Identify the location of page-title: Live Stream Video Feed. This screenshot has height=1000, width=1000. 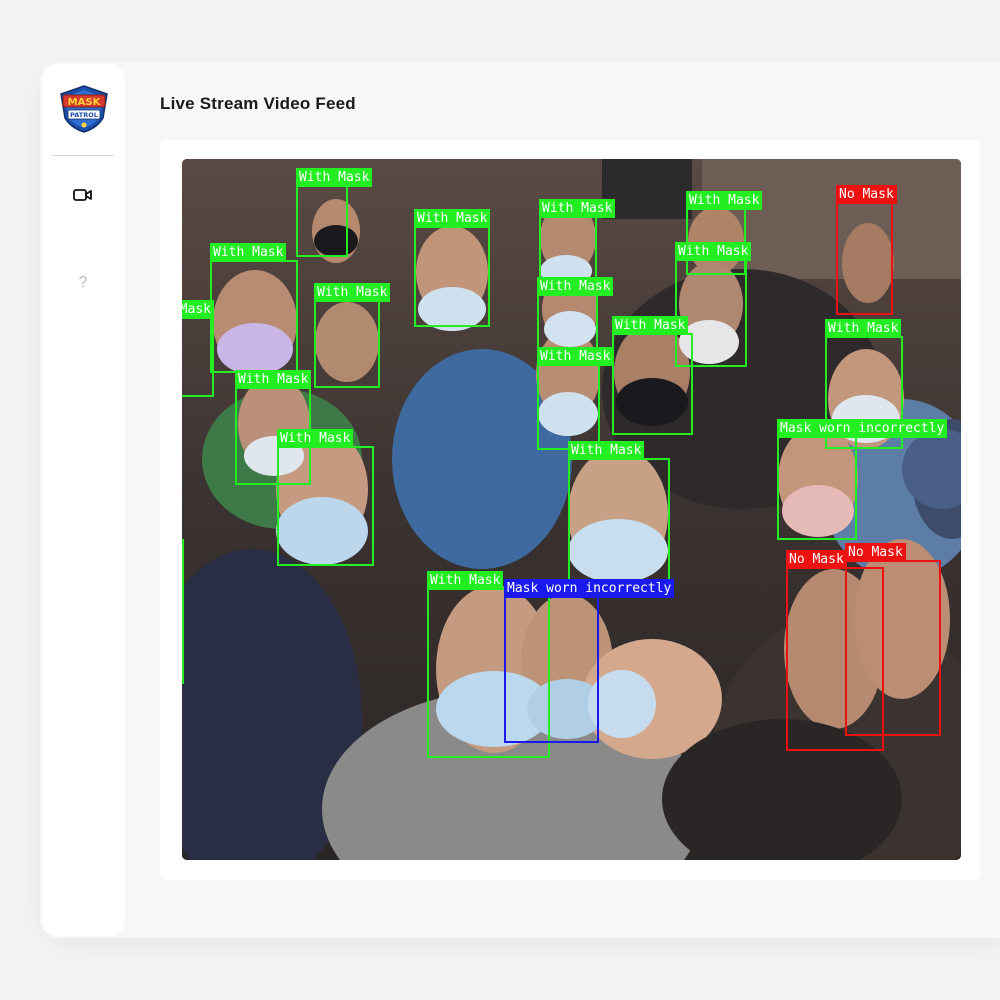
(258, 103).